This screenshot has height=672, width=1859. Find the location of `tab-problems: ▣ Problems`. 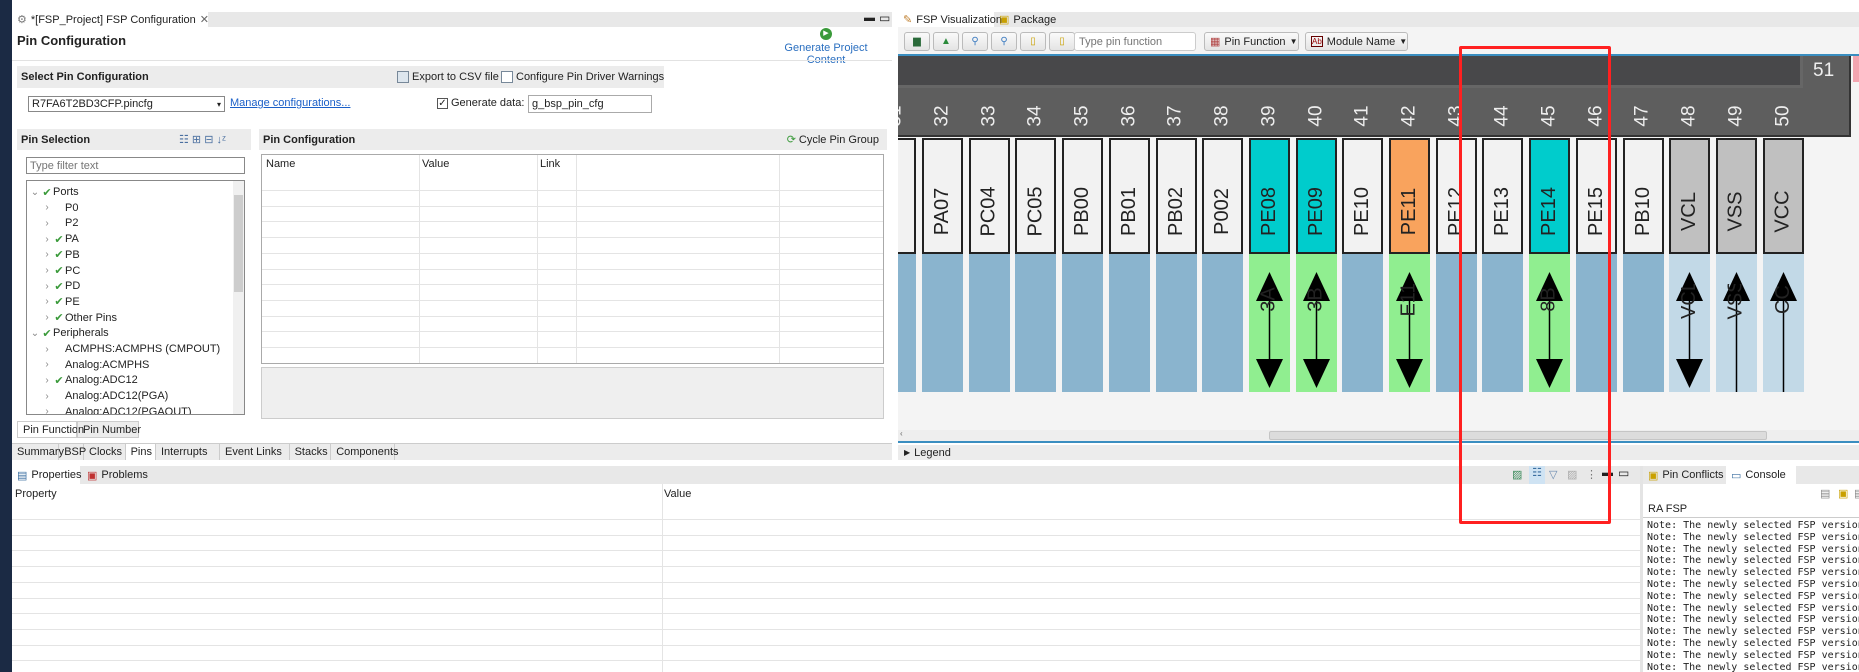

tab-problems: ▣ Problems is located at coordinates (115, 475).